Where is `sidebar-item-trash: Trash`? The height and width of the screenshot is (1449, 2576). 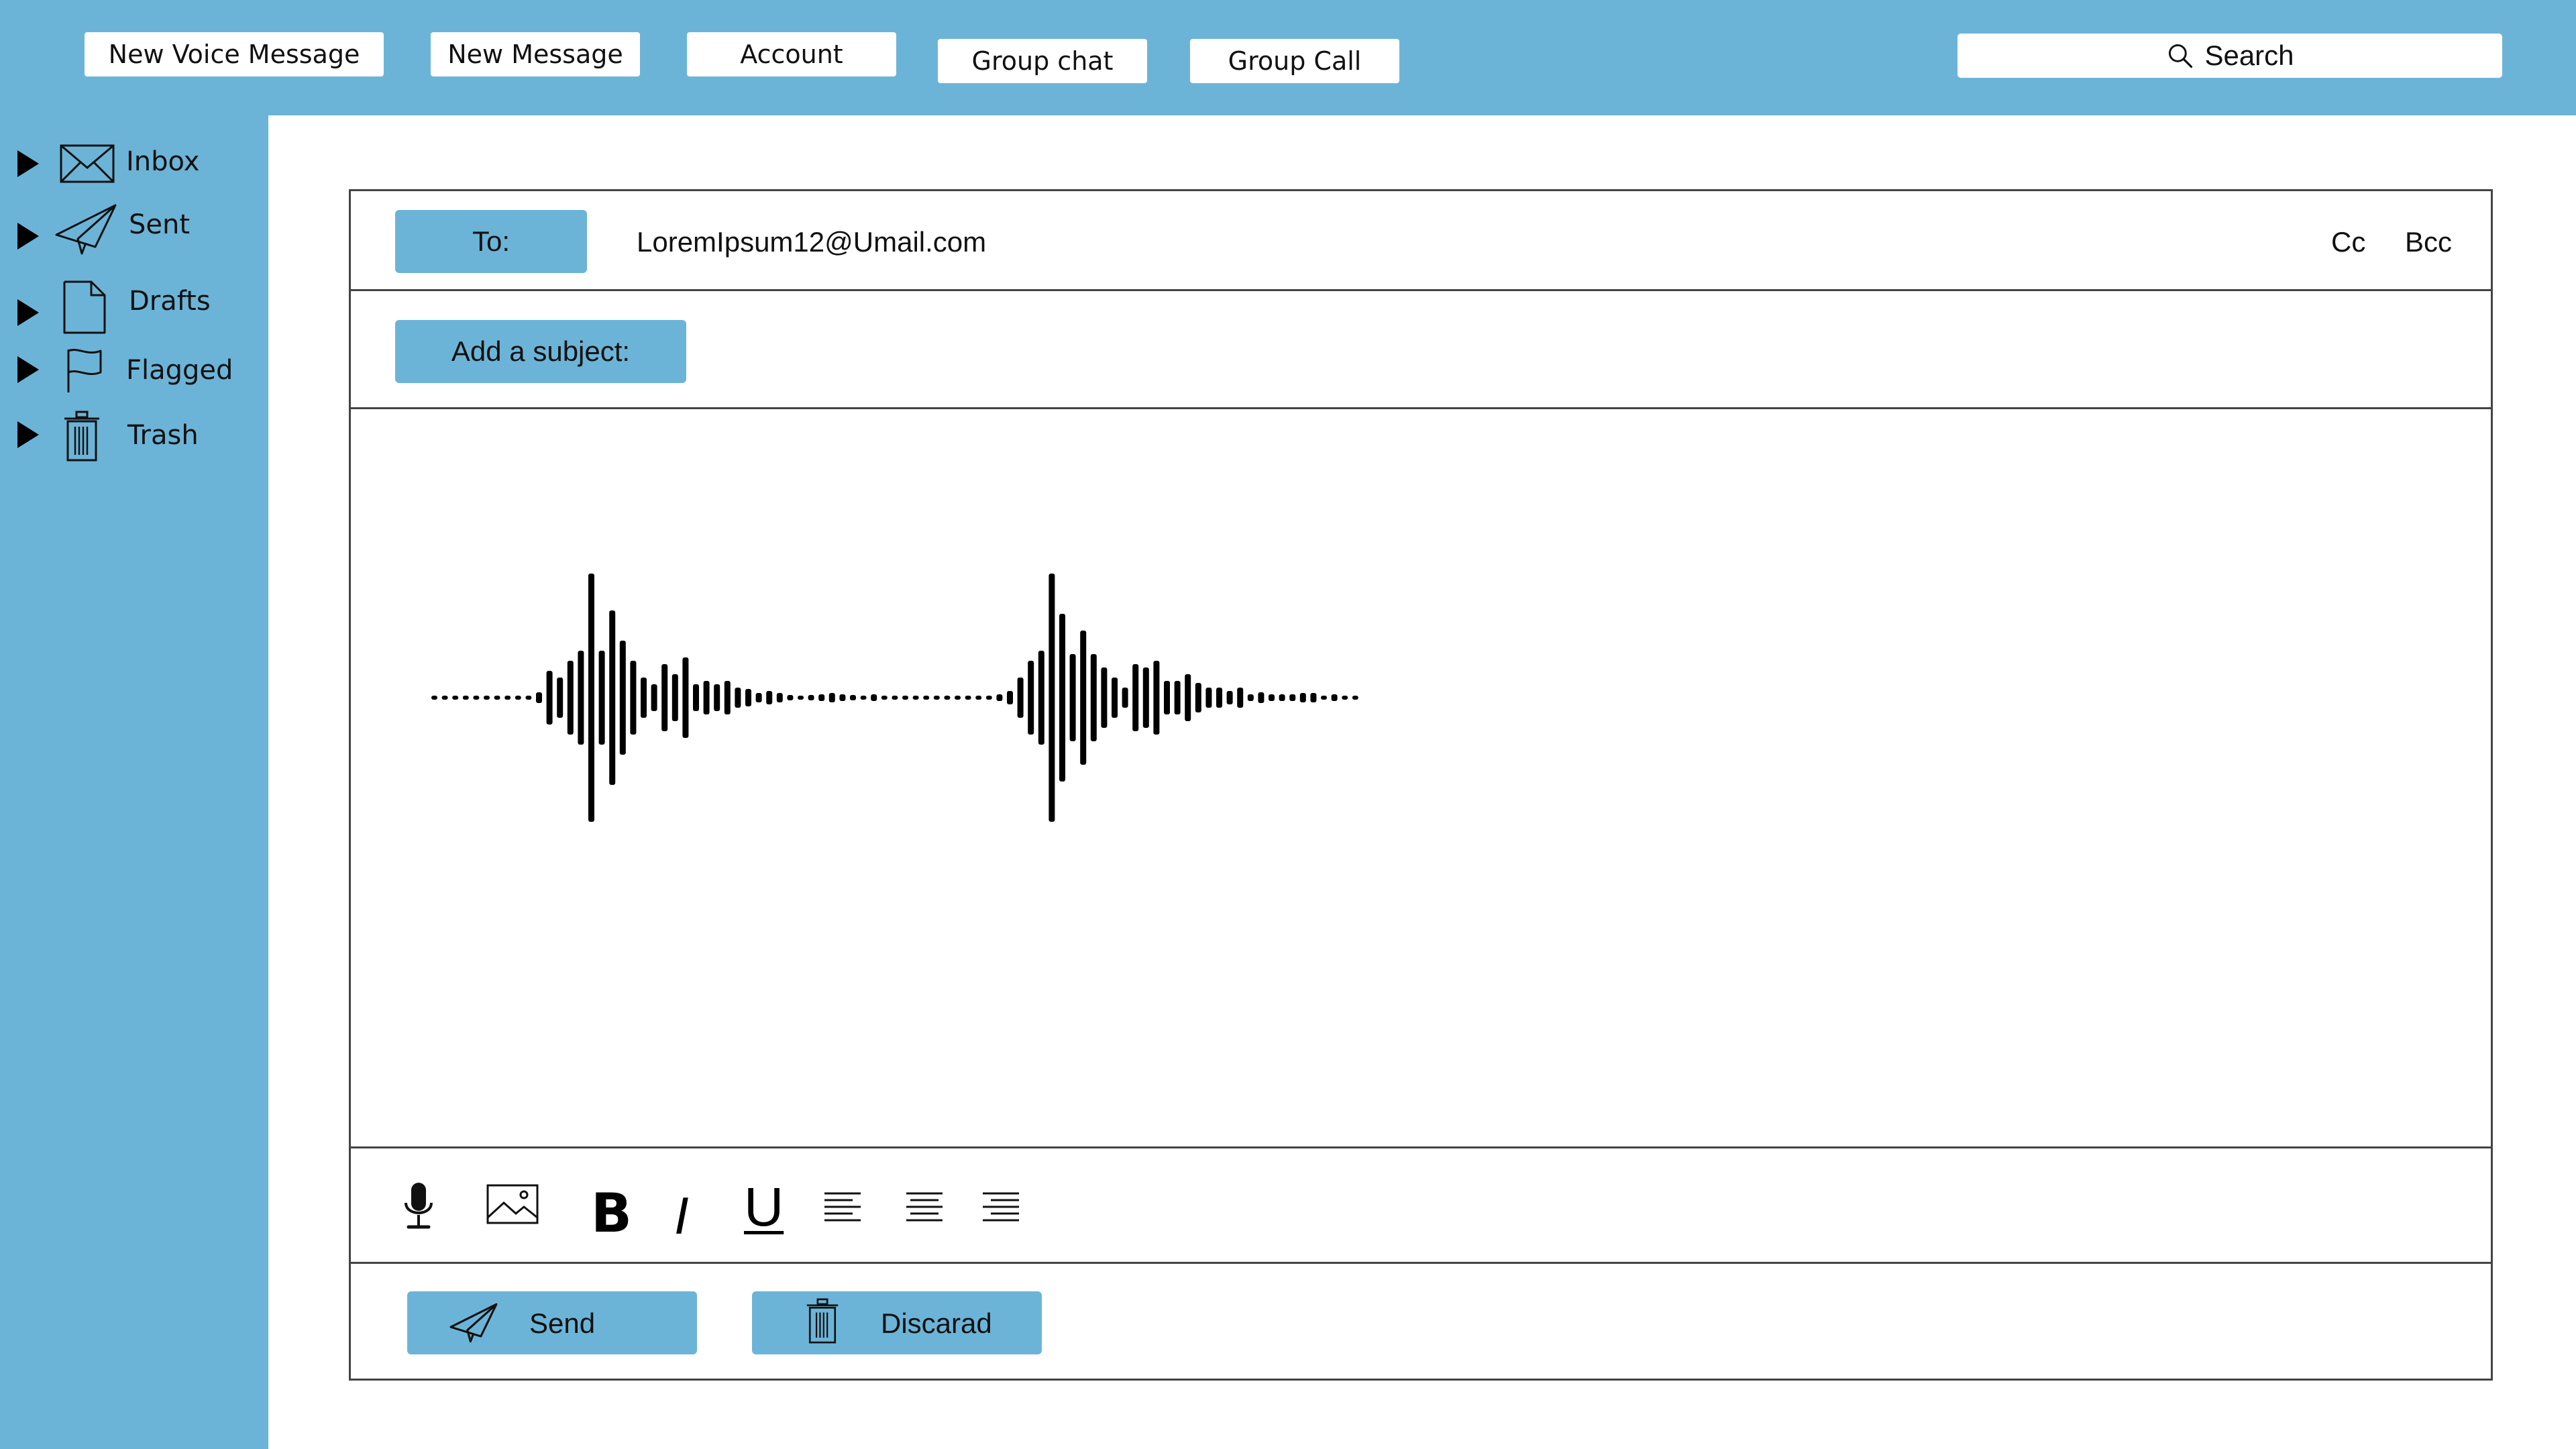
sidebar-item-trash: Trash is located at coordinates (134, 444).